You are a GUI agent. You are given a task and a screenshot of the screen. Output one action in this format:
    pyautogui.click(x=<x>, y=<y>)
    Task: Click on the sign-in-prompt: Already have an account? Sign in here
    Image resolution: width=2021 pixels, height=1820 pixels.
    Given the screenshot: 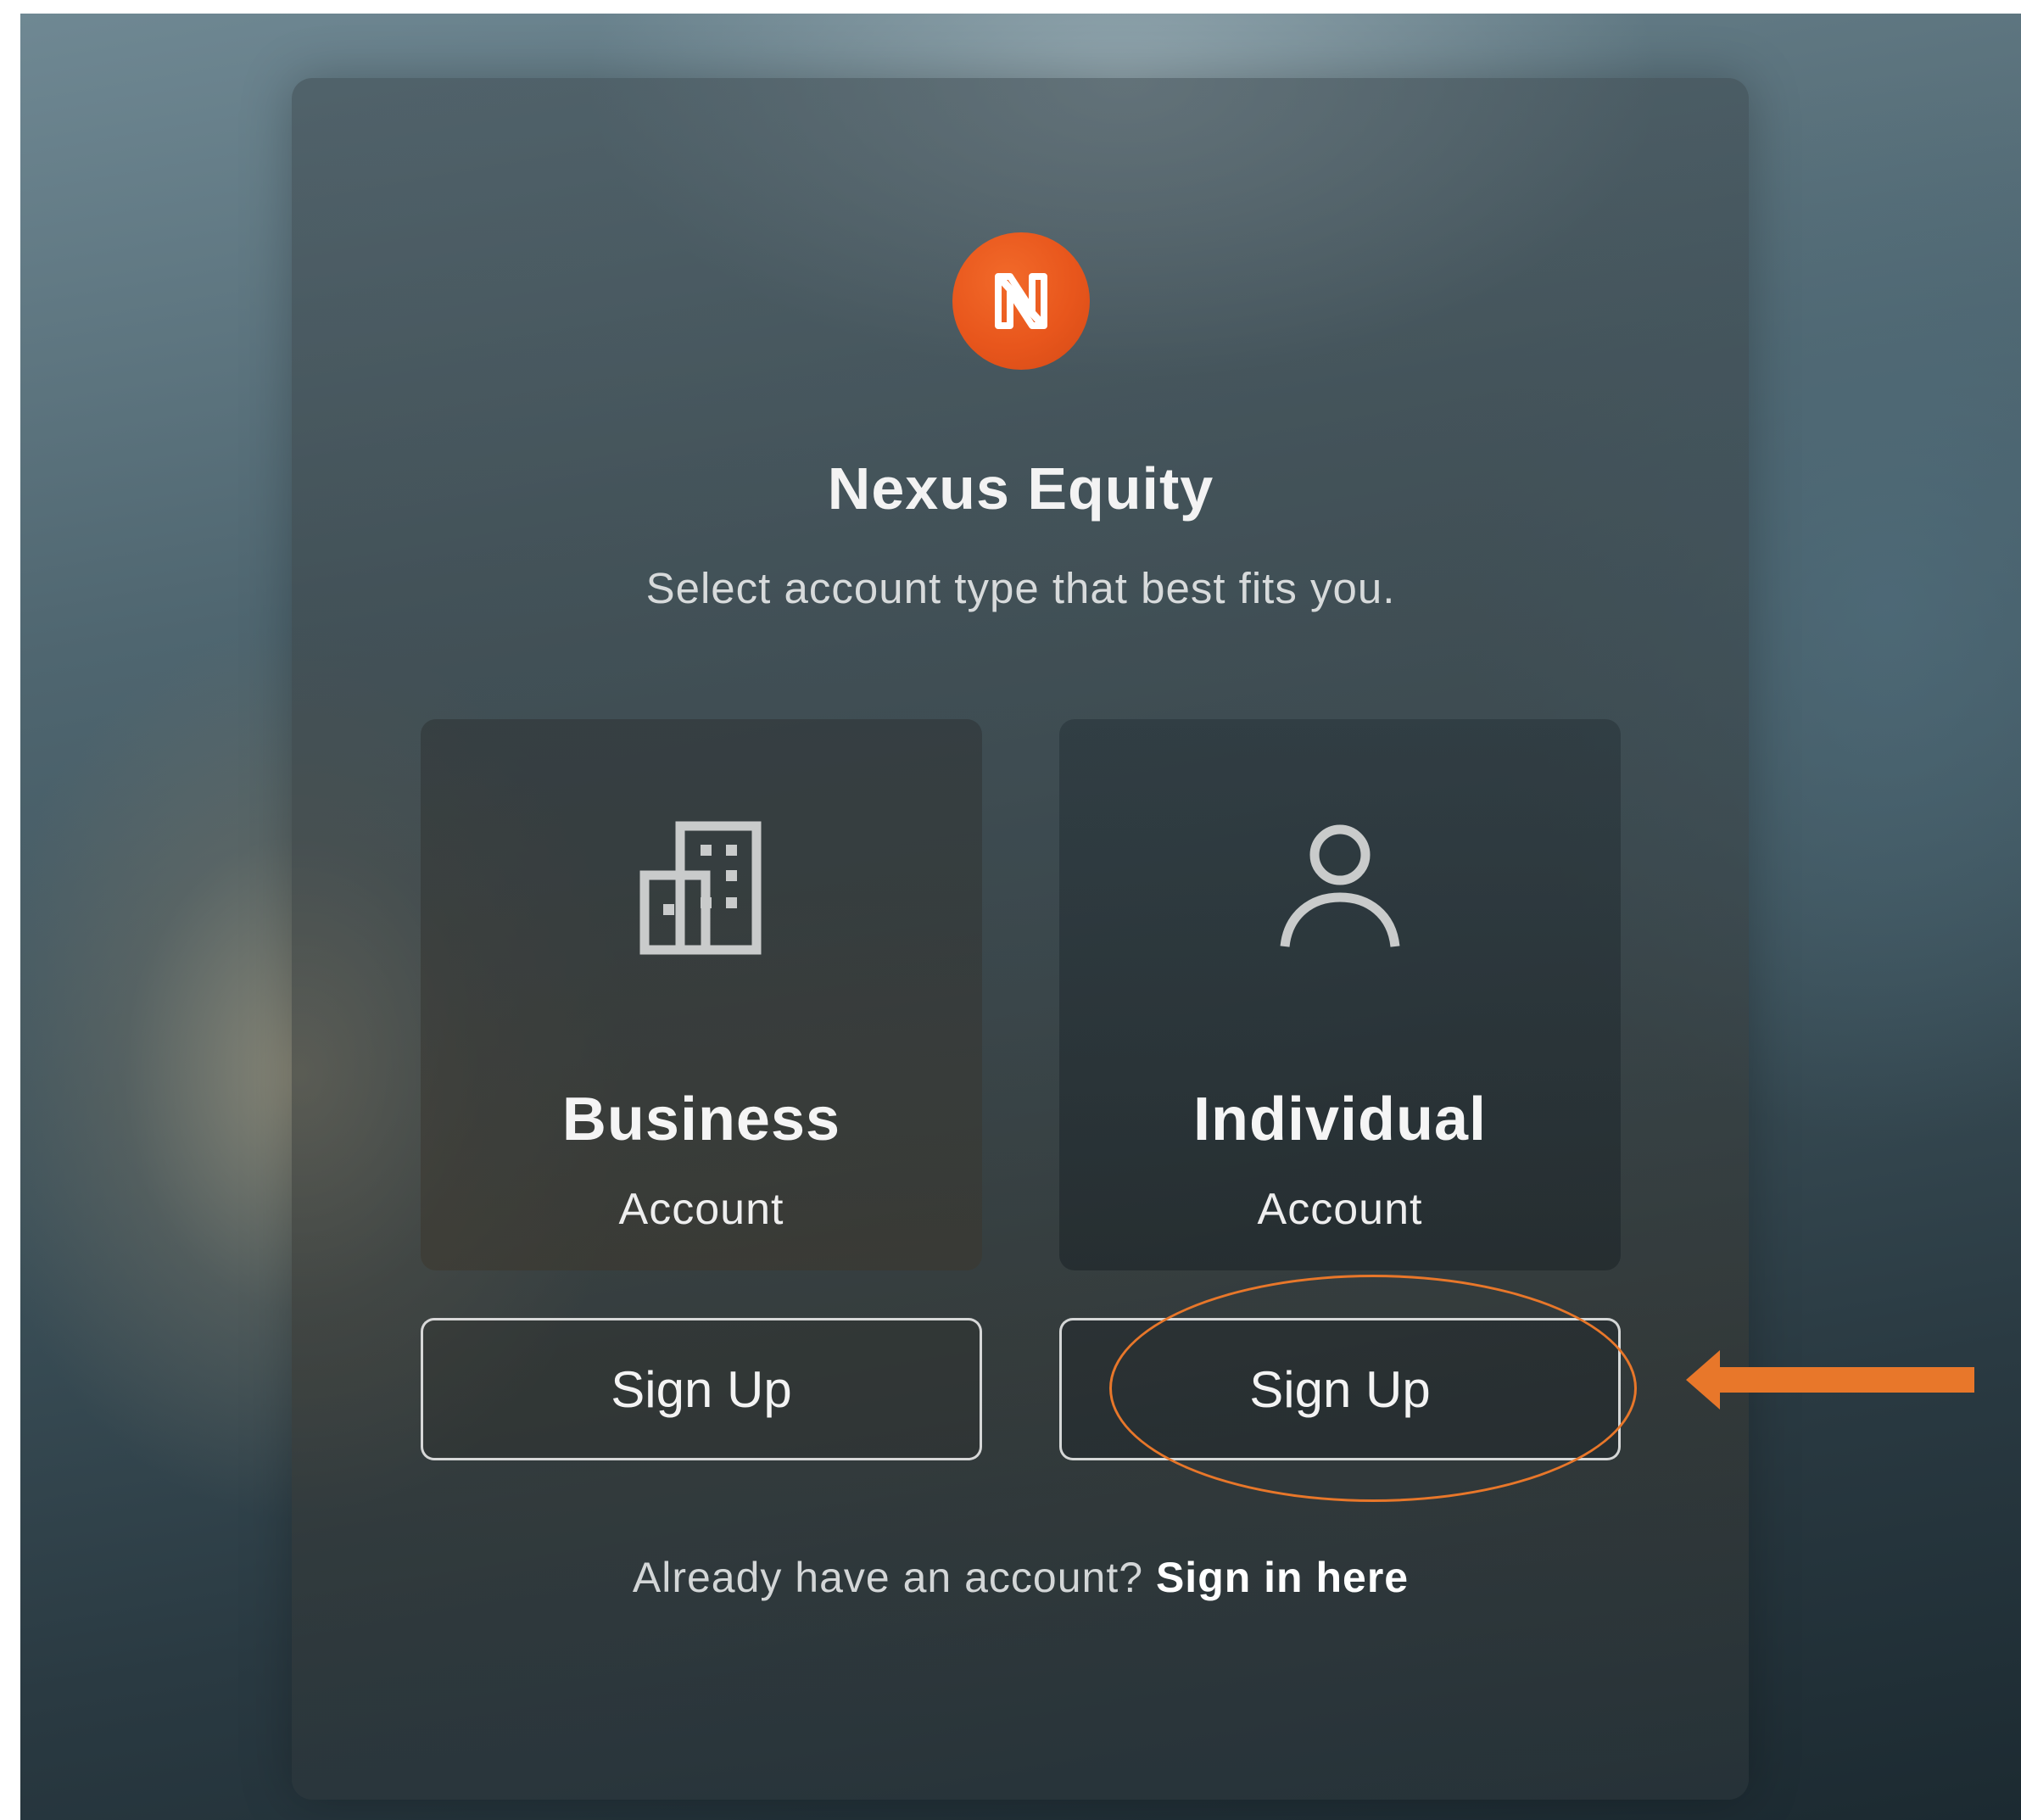 What is the action you would take?
    pyautogui.click(x=1020, y=1577)
    